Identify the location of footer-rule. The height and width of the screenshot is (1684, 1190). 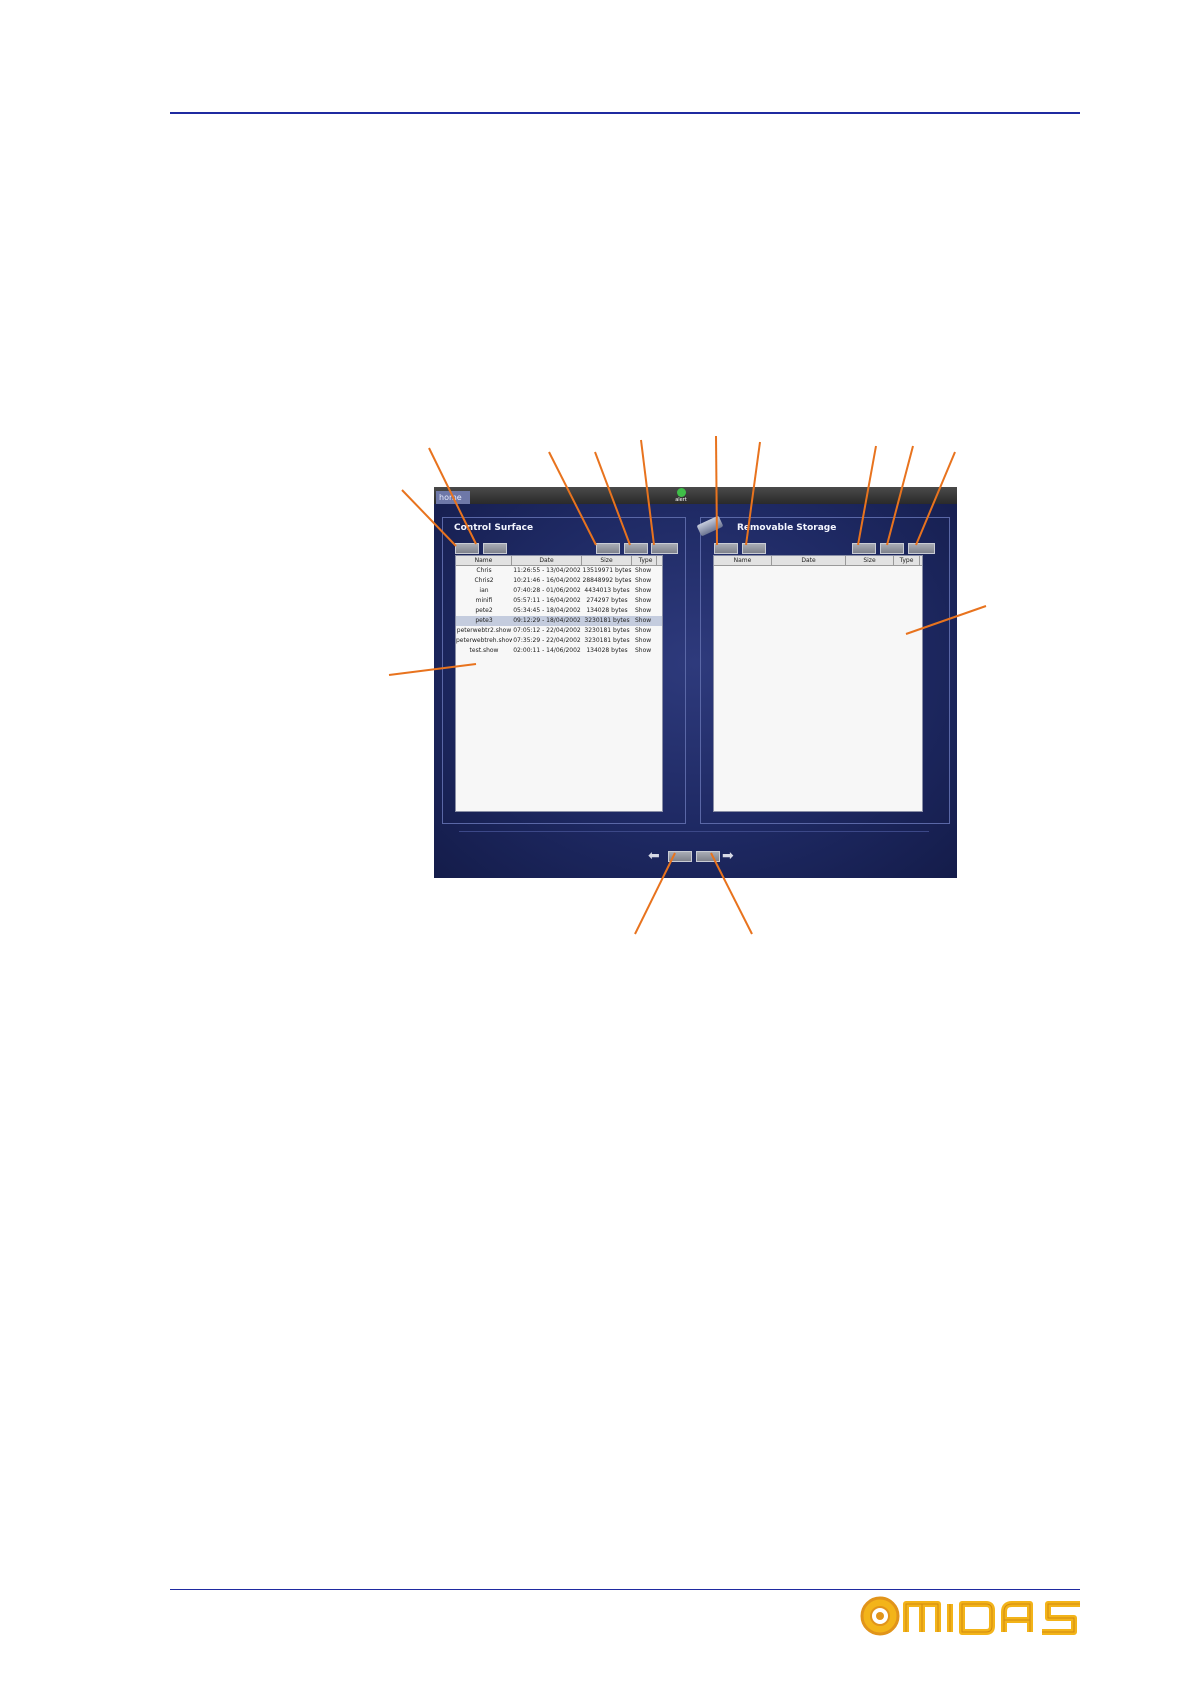
(625, 1589).